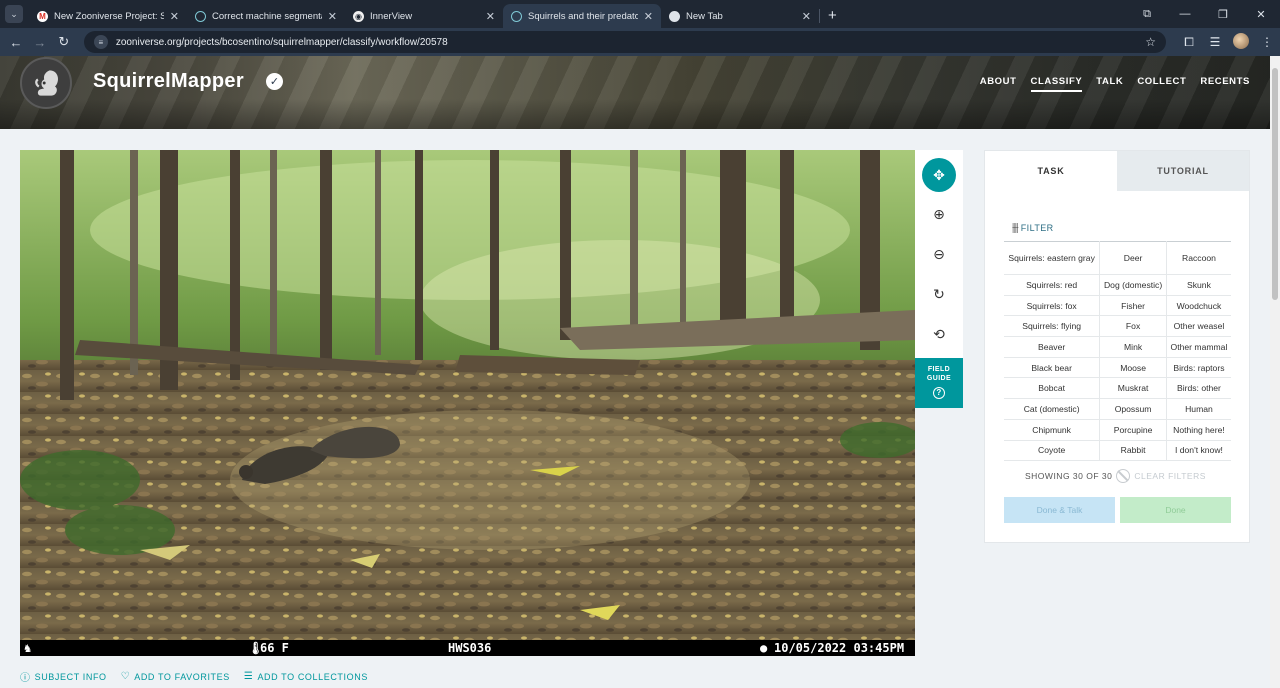  I want to click on nav-collect: COLLECT, so click(1161, 84).